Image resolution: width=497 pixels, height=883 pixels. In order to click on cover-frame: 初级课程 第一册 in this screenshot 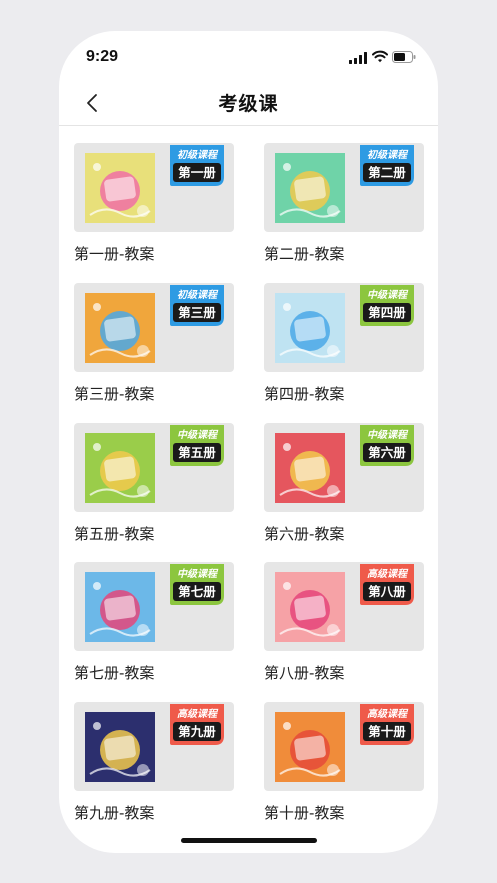, I will do `click(154, 187)`.